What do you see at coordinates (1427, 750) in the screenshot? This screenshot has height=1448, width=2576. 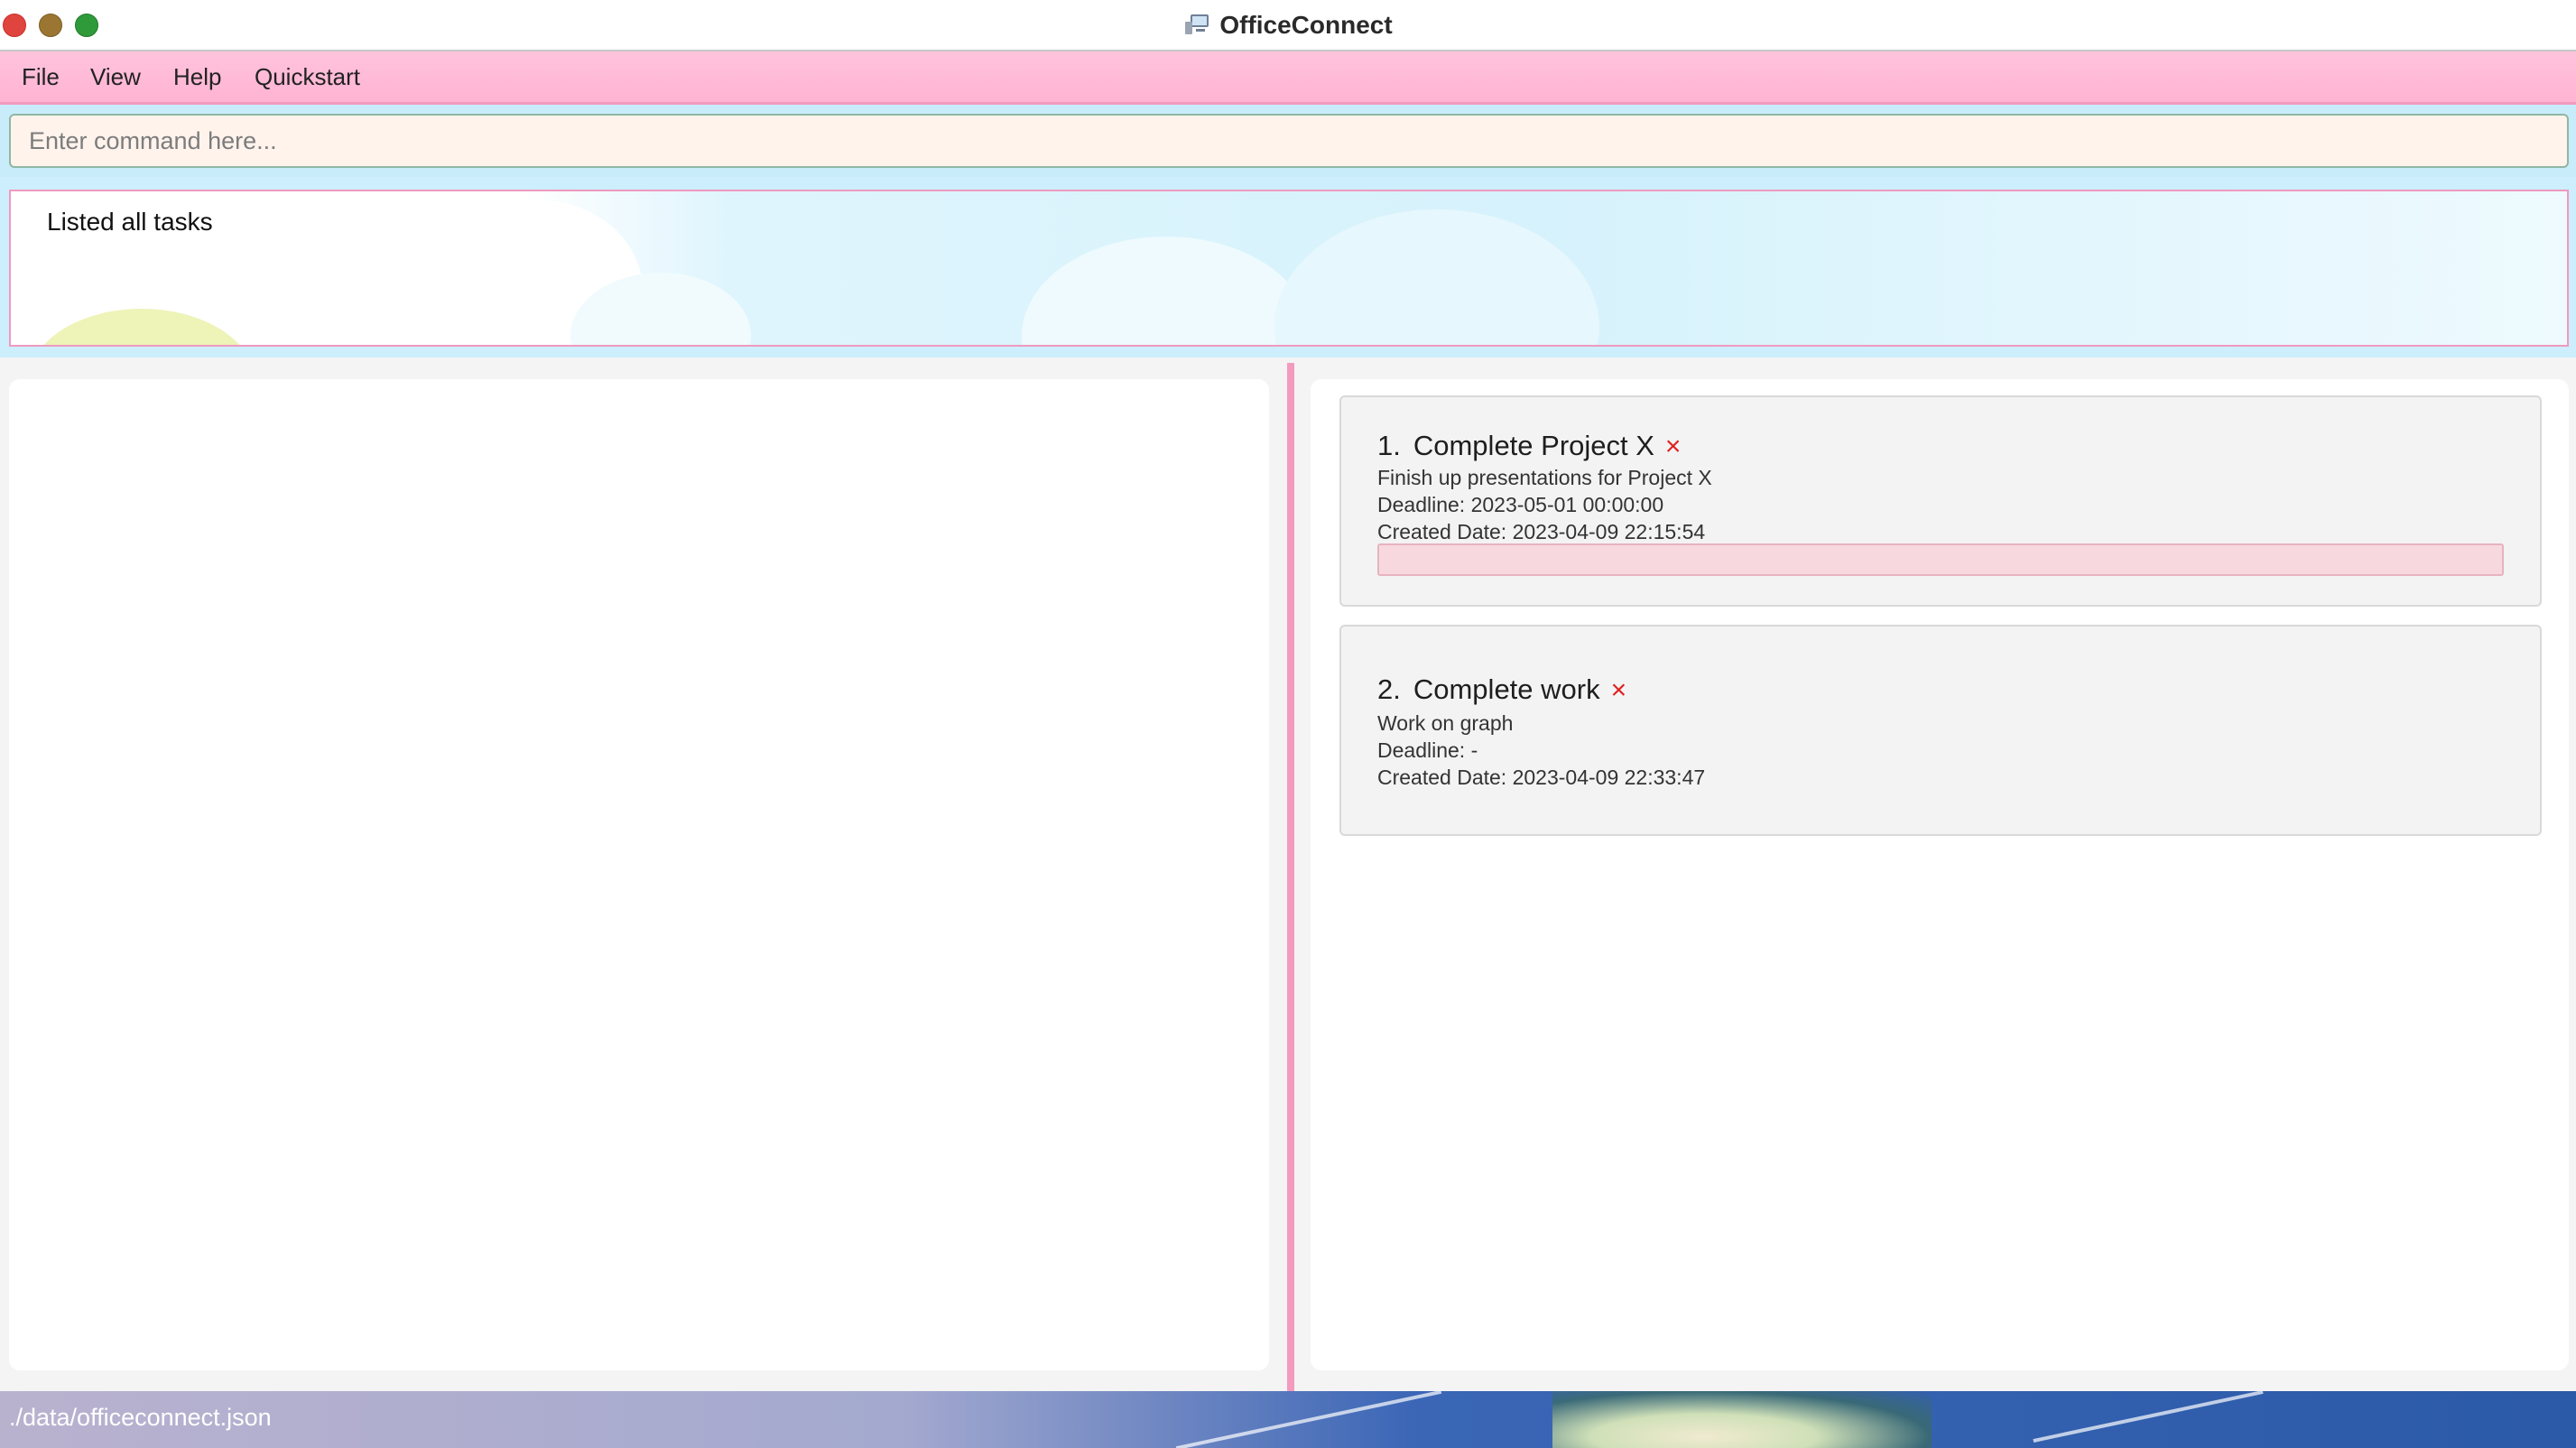 I see `task-deadline: Deadline: -` at bounding box center [1427, 750].